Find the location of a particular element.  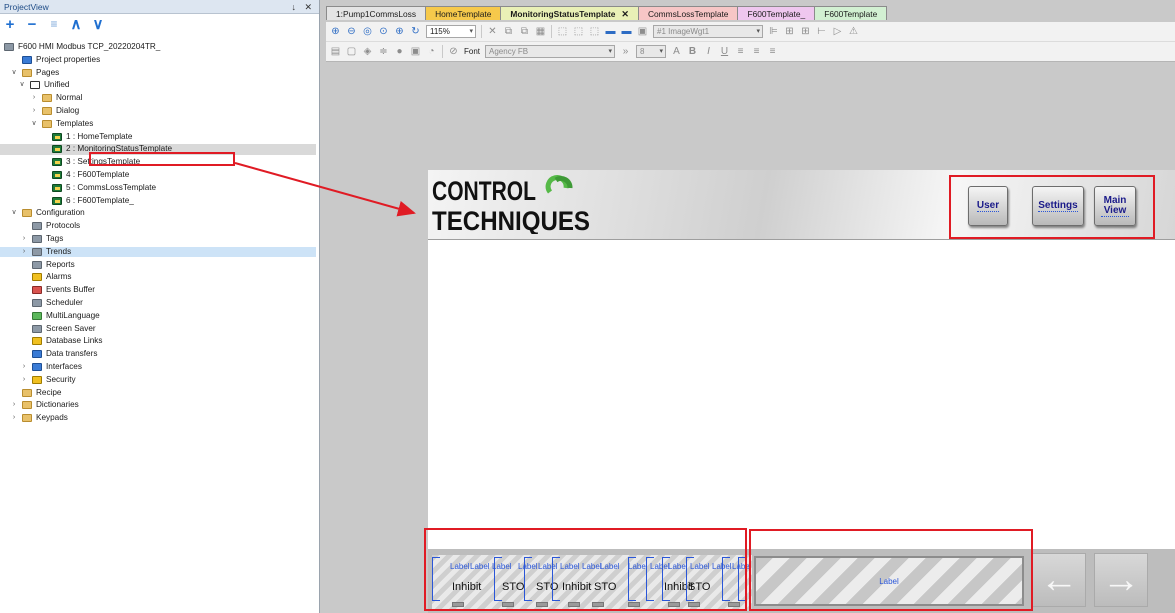

tree-item: ∨ Templates is located at coordinates (158, 124).